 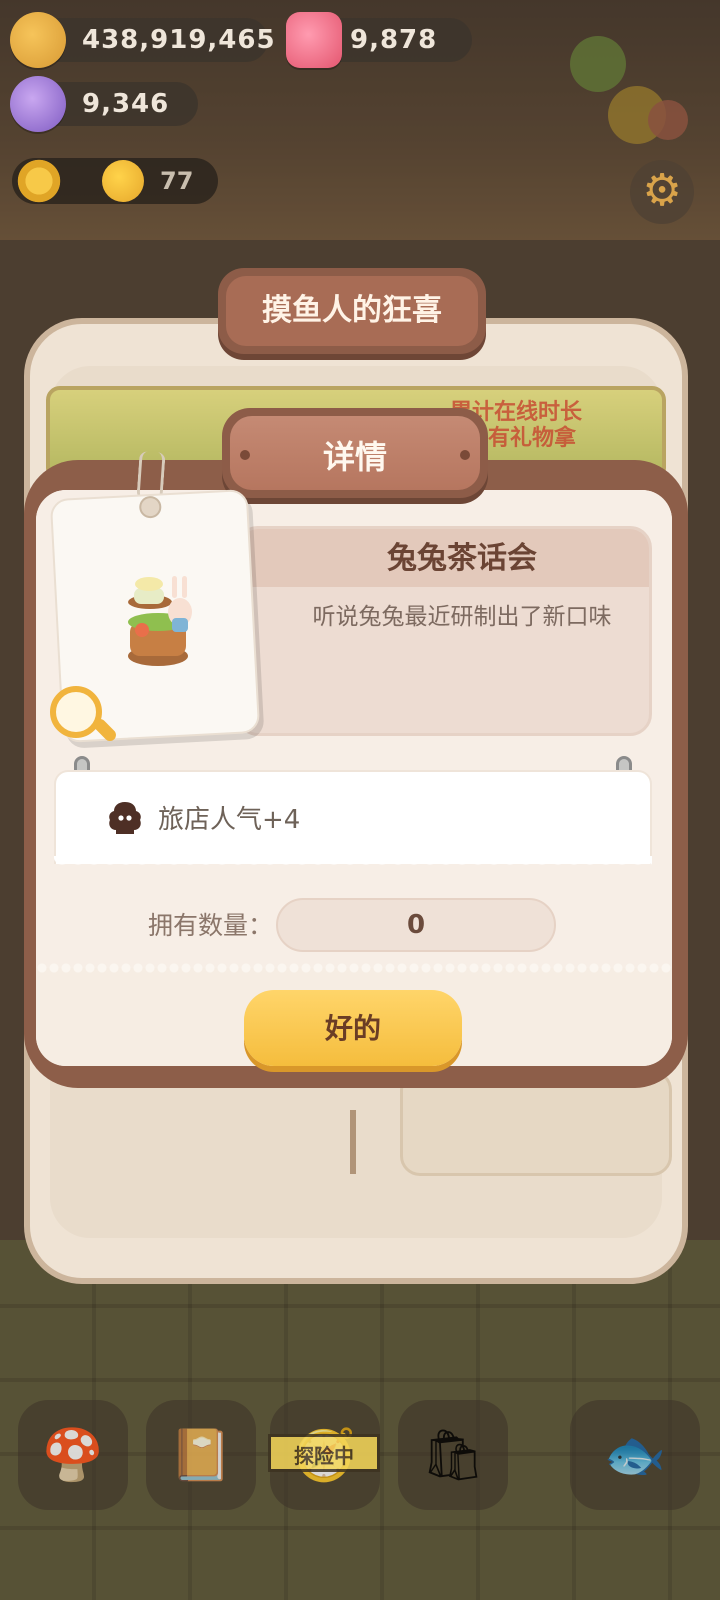 What do you see at coordinates (126, 104) in the screenshot?
I see `candy-amount: 9,346` at bounding box center [126, 104].